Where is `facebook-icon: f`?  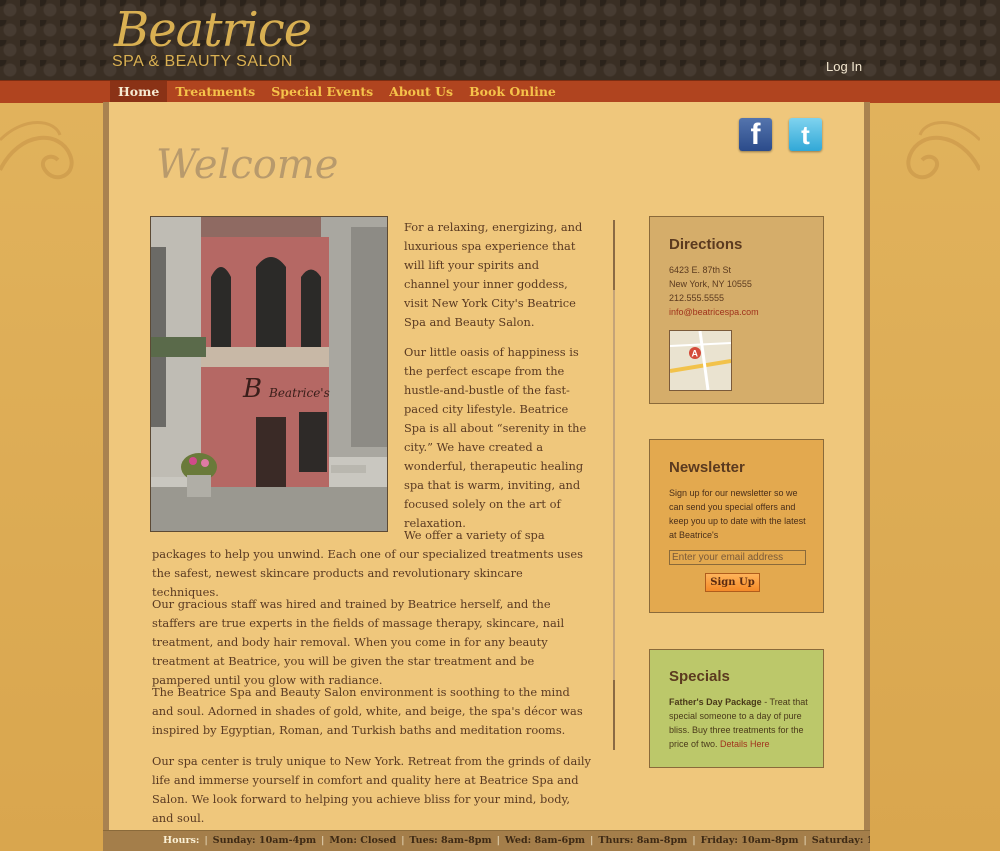 facebook-icon: f is located at coordinates (755, 134).